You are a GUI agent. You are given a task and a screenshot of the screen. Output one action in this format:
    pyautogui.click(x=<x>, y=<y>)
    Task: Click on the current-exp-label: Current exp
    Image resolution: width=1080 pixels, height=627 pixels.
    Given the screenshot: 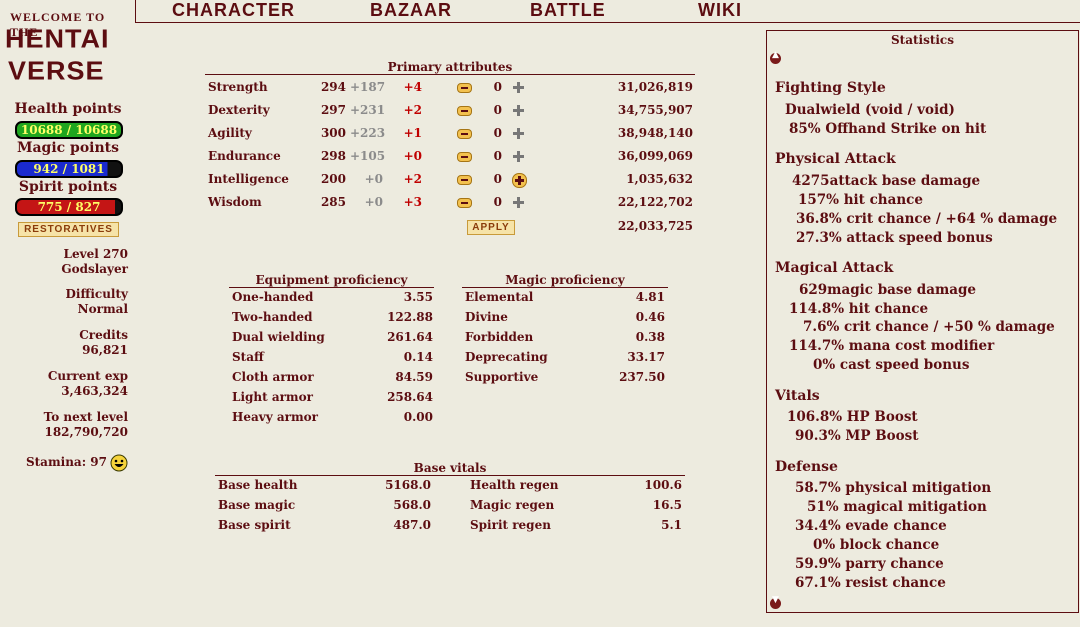 What is the action you would take?
    pyautogui.click(x=87, y=376)
    